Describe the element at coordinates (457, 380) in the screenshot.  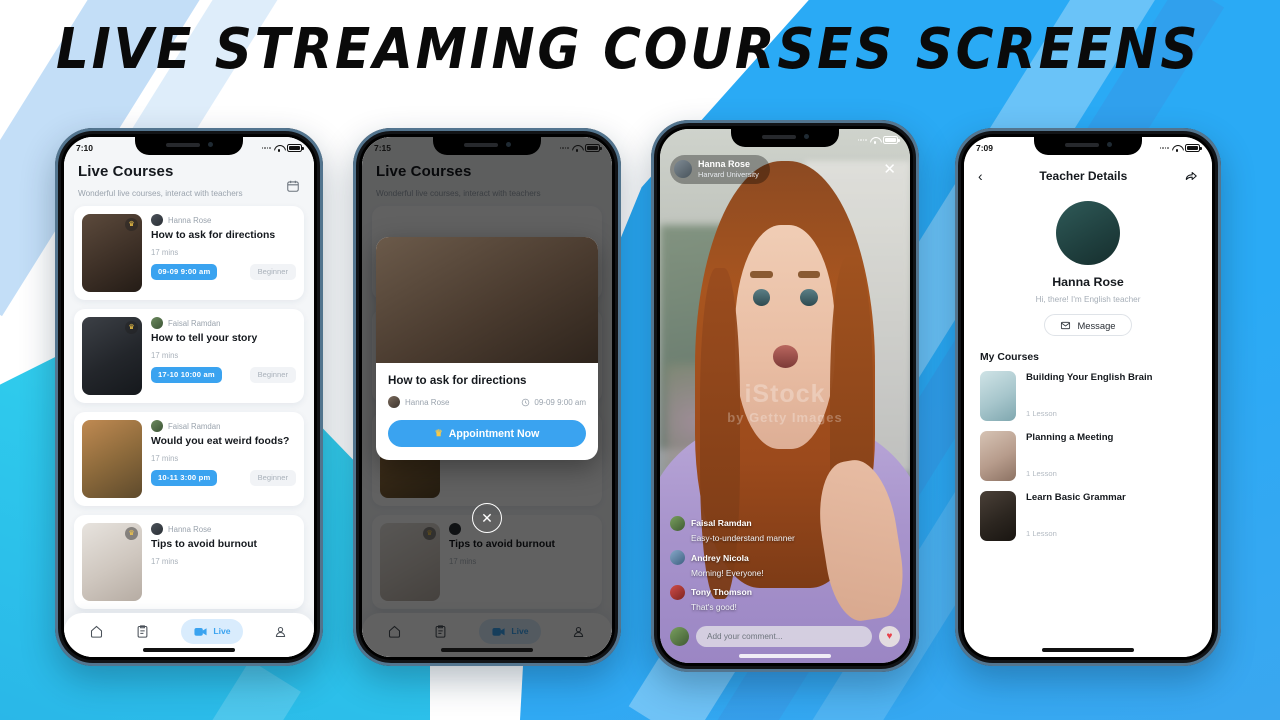
I see `modal-title: How to ask for directions` at that location.